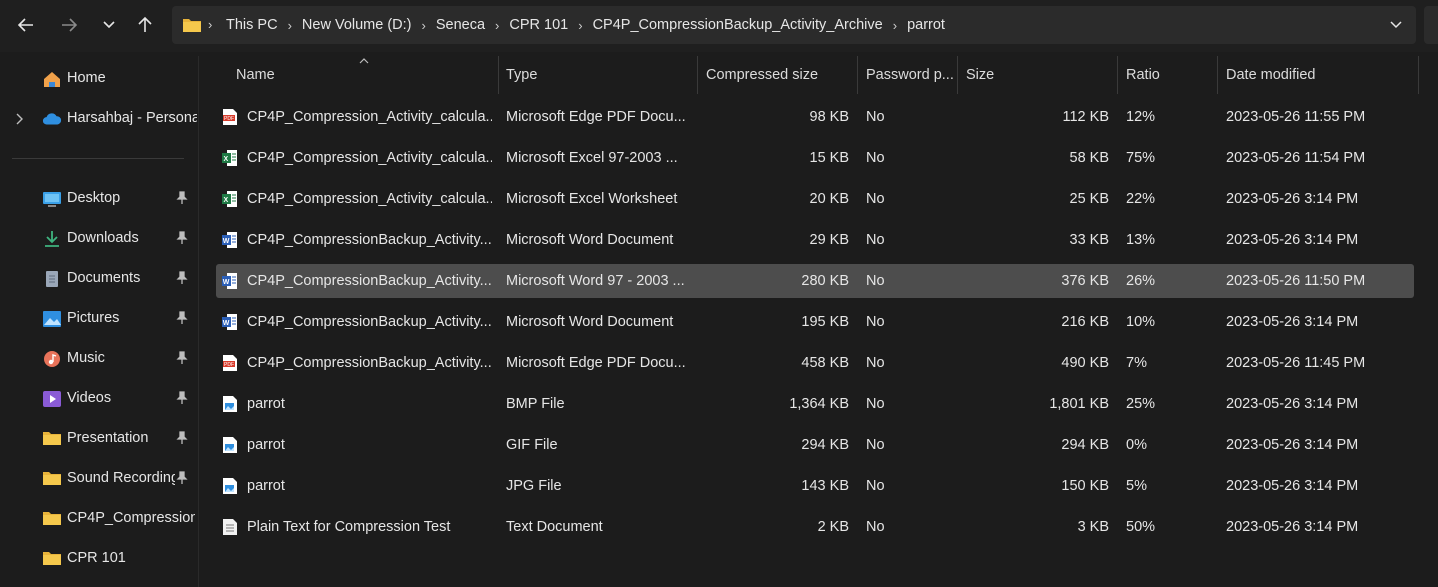  What do you see at coordinates (825, 486) in the screenshot?
I see `file-compressed-size: 143 KB` at bounding box center [825, 486].